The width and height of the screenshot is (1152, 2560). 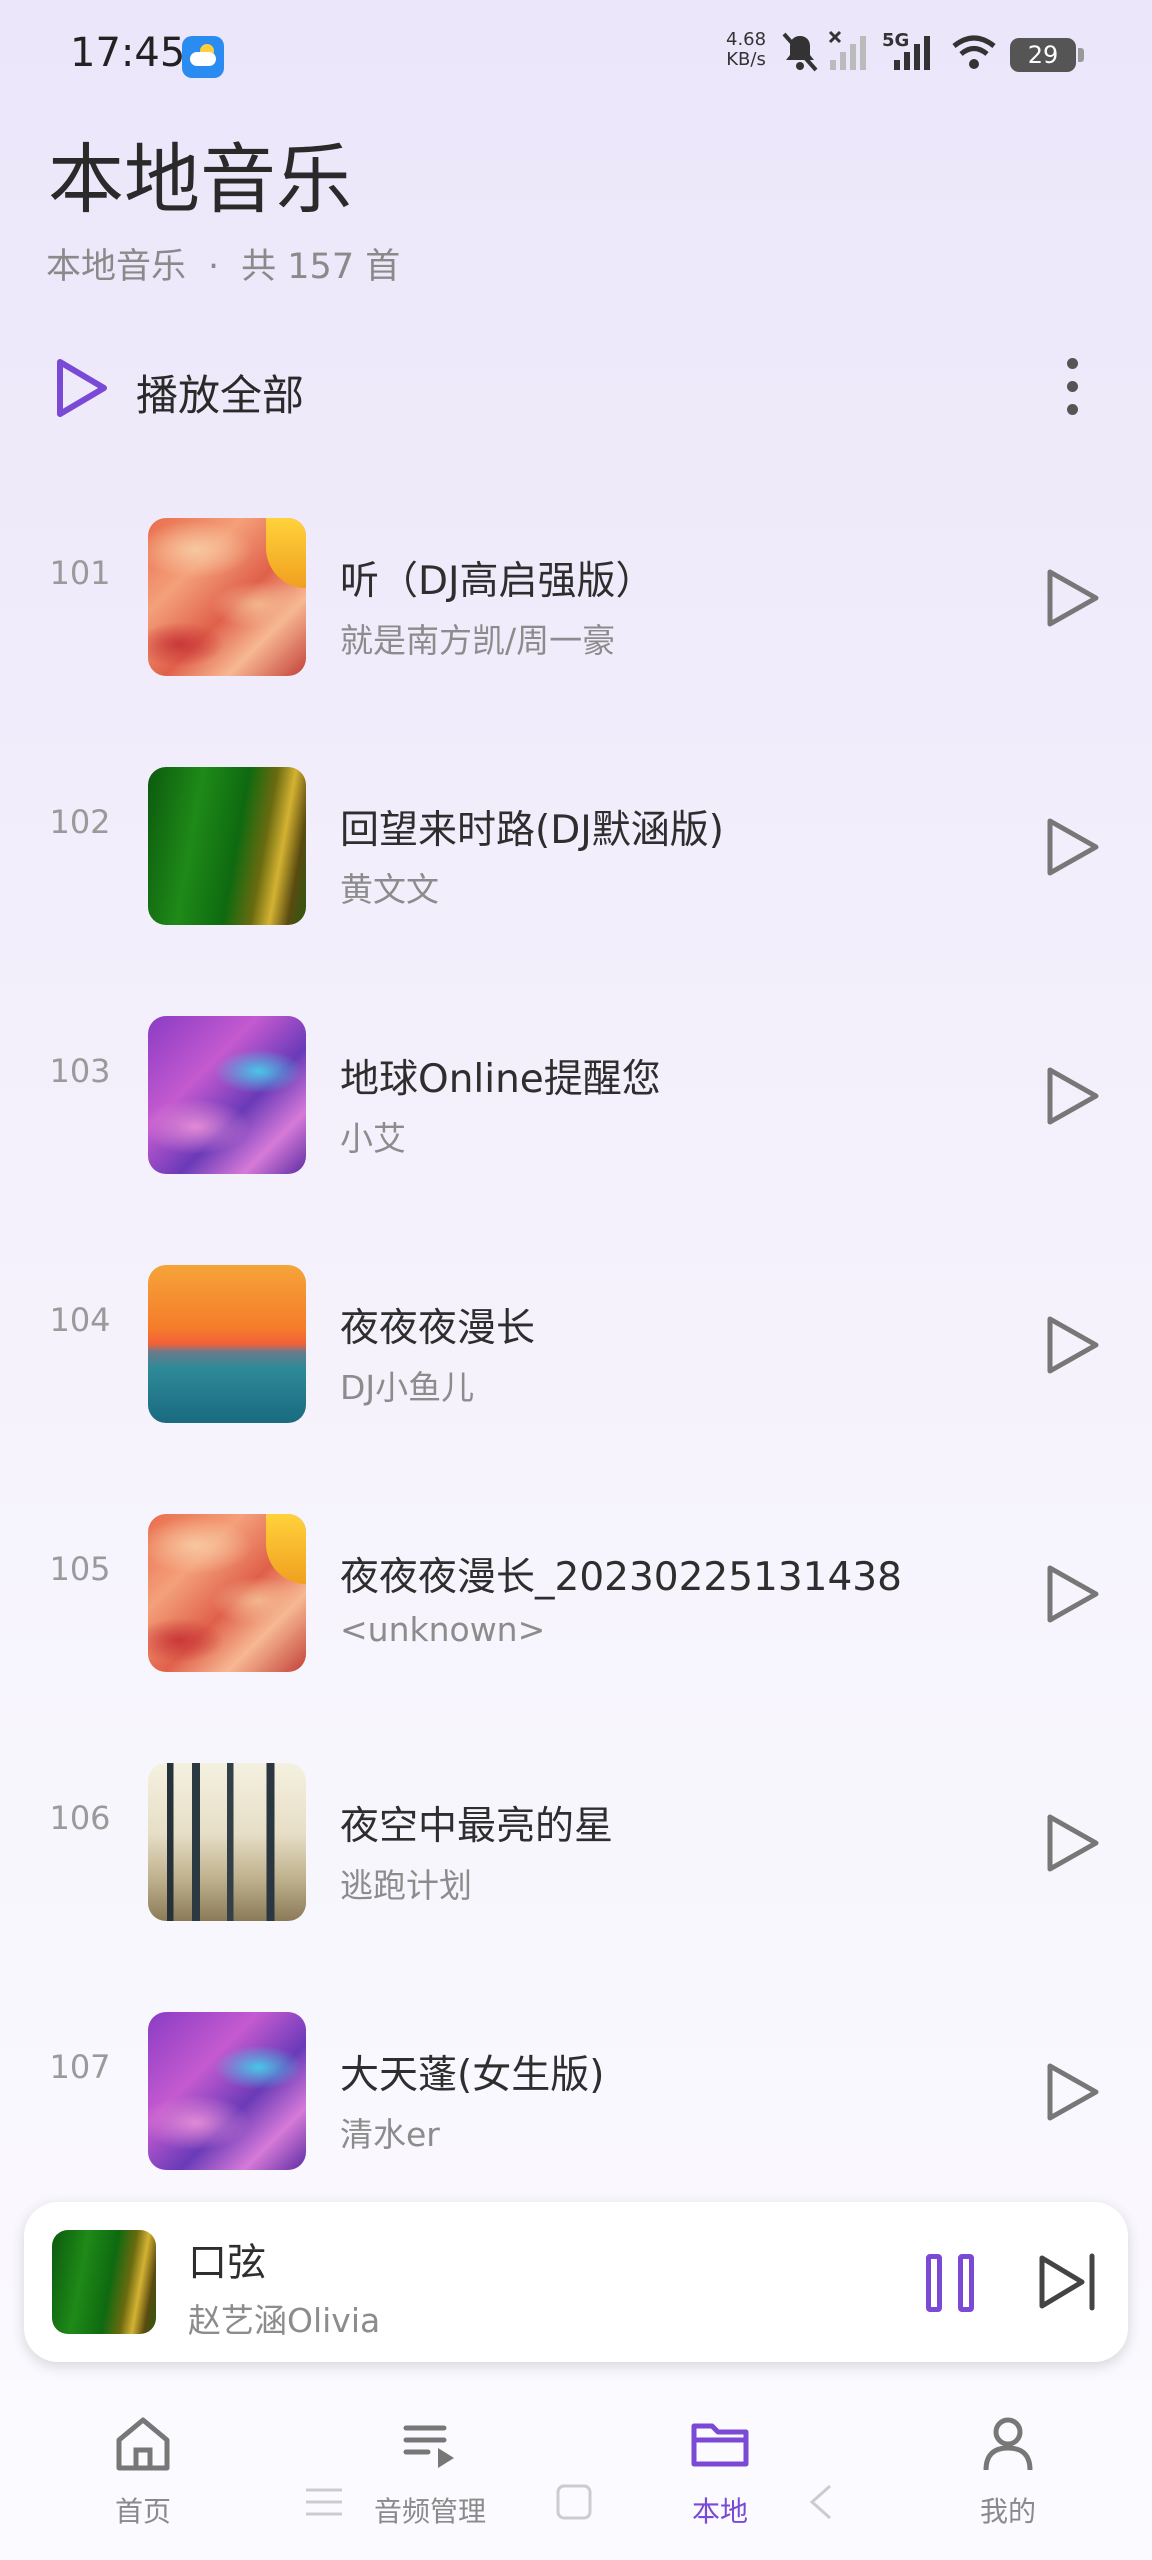 I want to click on subtitle-source: 本地音乐, so click(x=116, y=267).